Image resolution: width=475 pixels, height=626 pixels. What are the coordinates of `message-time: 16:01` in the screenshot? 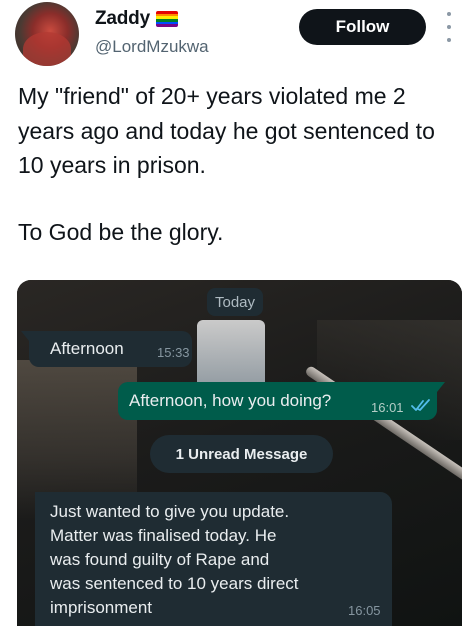 It's located at (387, 407).